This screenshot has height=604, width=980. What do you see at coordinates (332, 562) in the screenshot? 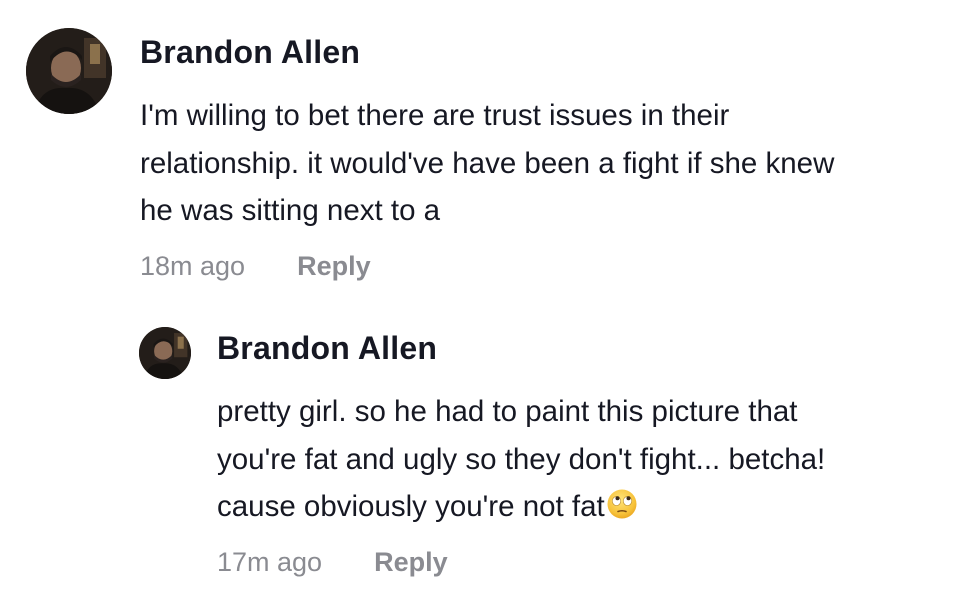
I see `comment-meta: 17m ago Reply` at bounding box center [332, 562].